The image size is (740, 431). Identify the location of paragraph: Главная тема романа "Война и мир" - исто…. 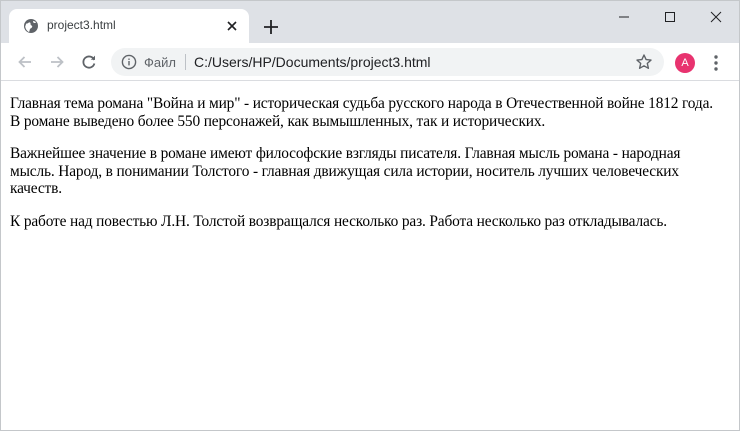
(361, 112).